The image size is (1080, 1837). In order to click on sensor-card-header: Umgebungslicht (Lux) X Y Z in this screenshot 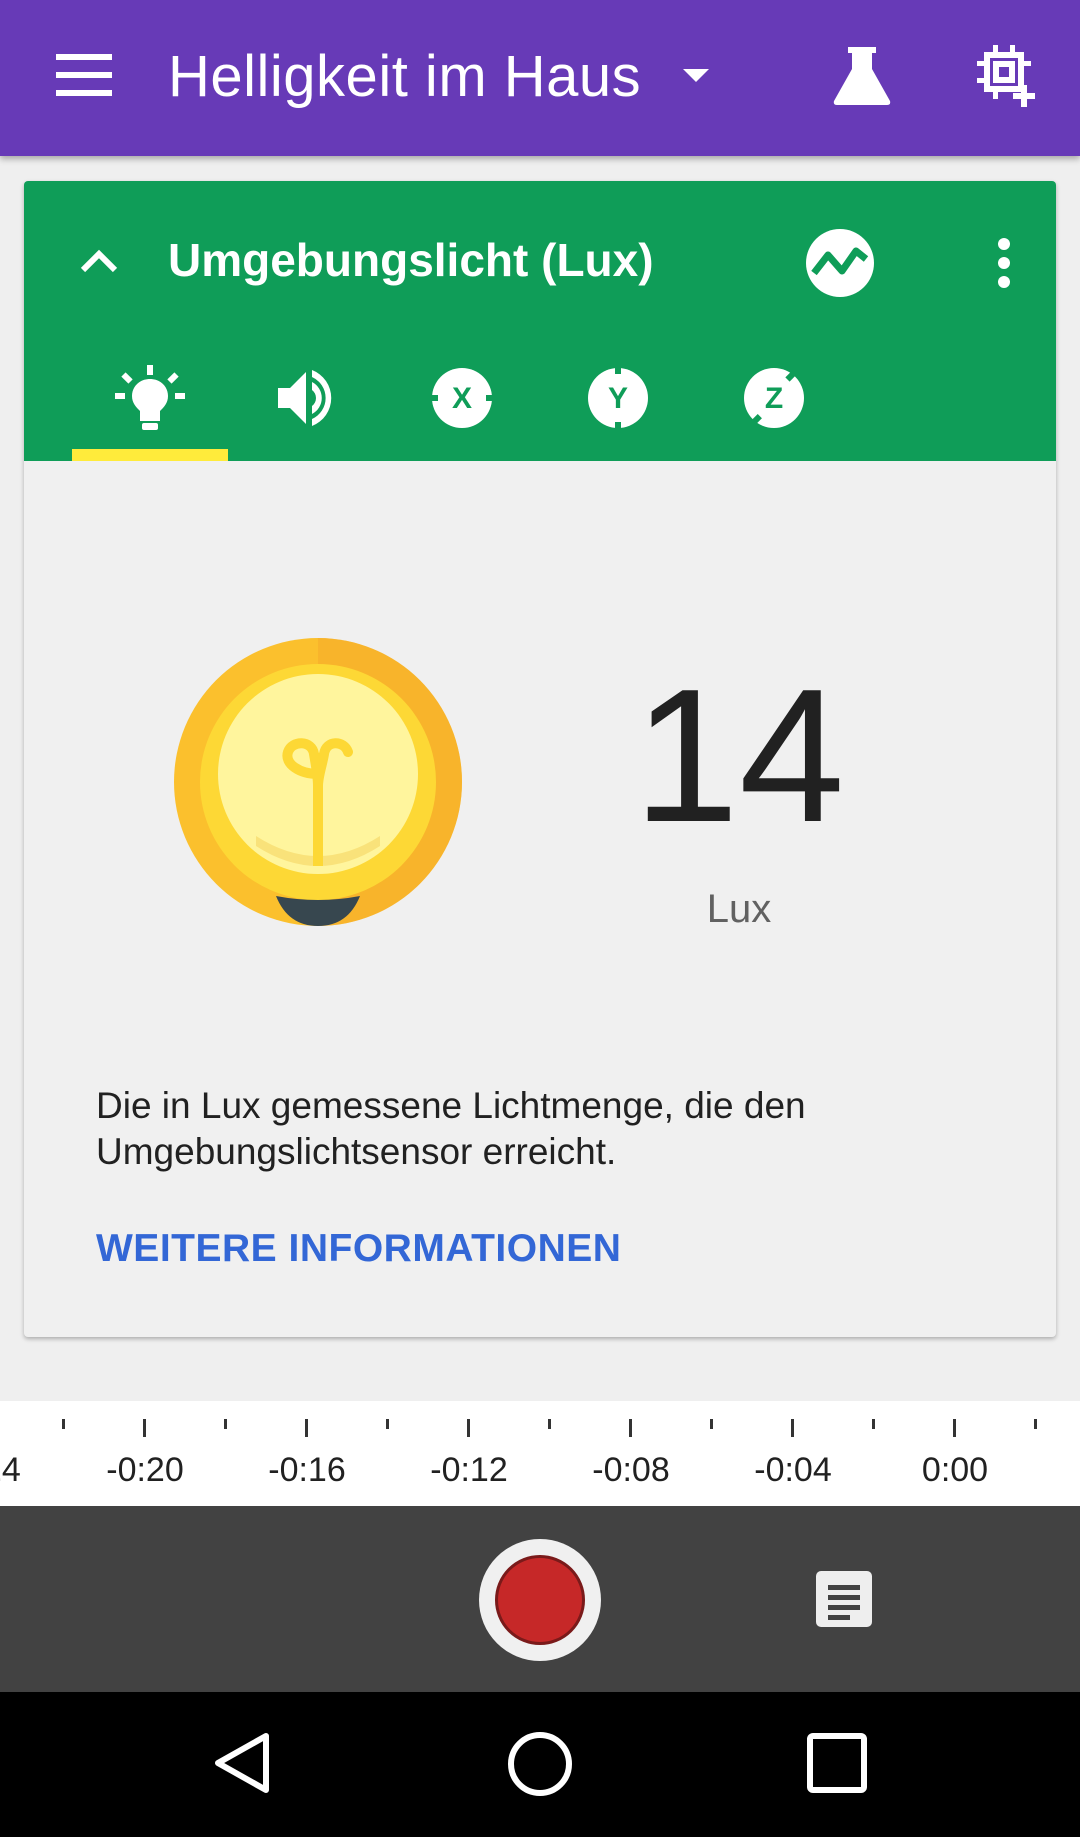, I will do `click(540, 321)`.